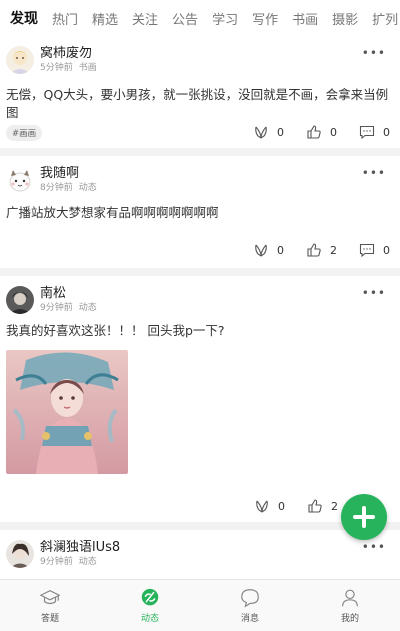 Image resolution: width=400 pixels, height=631 pixels. Describe the element at coordinates (350, 598) in the screenshot. I see `person-icon` at that location.